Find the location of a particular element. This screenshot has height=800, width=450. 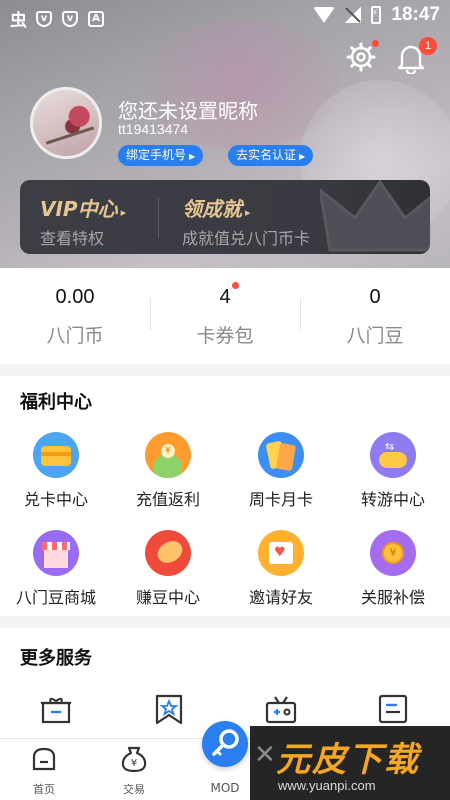

verify-realname-label: 去实名认证 is located at coordinates (266, 155).